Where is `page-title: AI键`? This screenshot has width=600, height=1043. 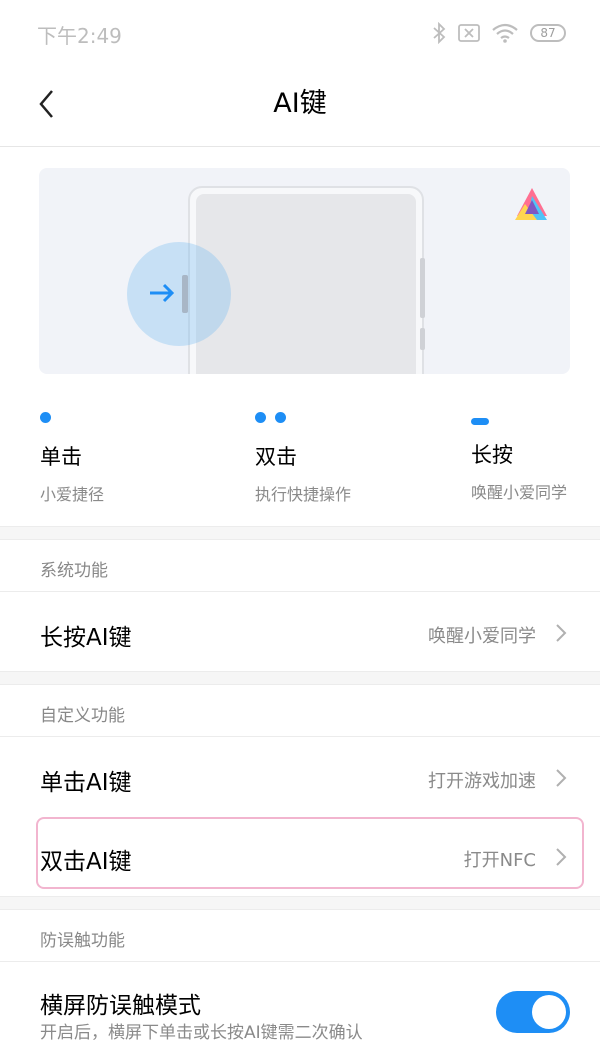 page-title: AI键 is located at coordinates (300, 103).